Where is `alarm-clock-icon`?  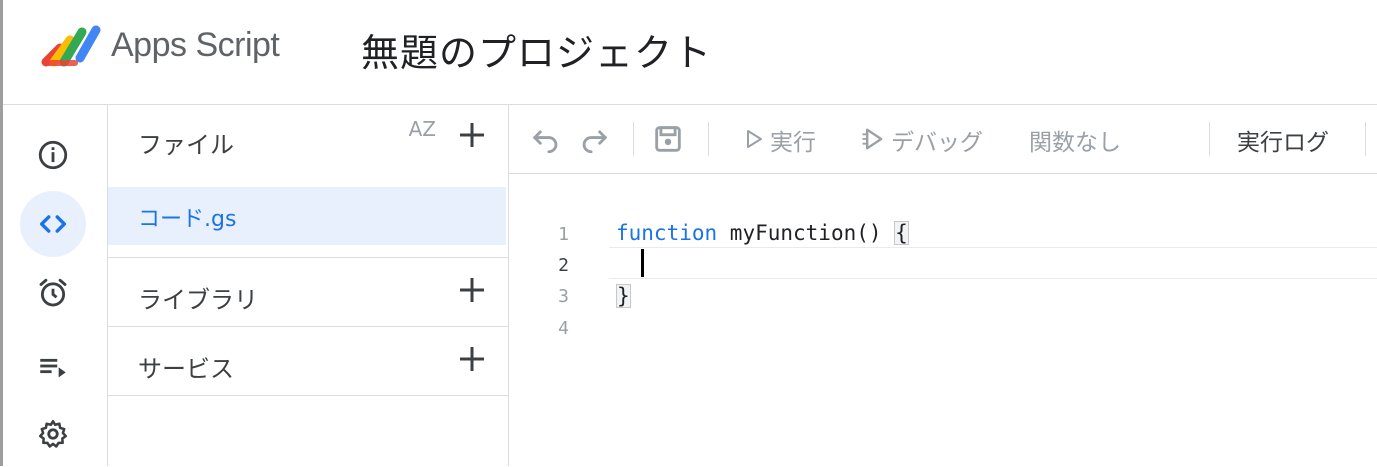
alarm-clock-icon is located at coordinates (53, 292).